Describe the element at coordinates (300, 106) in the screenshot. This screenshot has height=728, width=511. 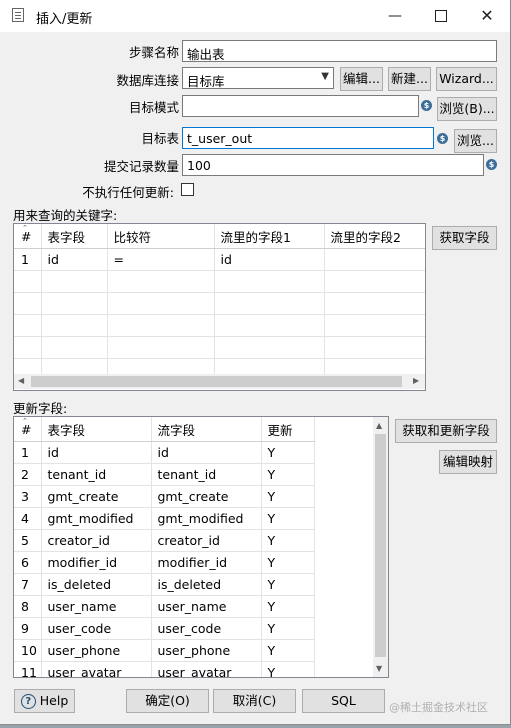
I see `target-schema-input` at that location.